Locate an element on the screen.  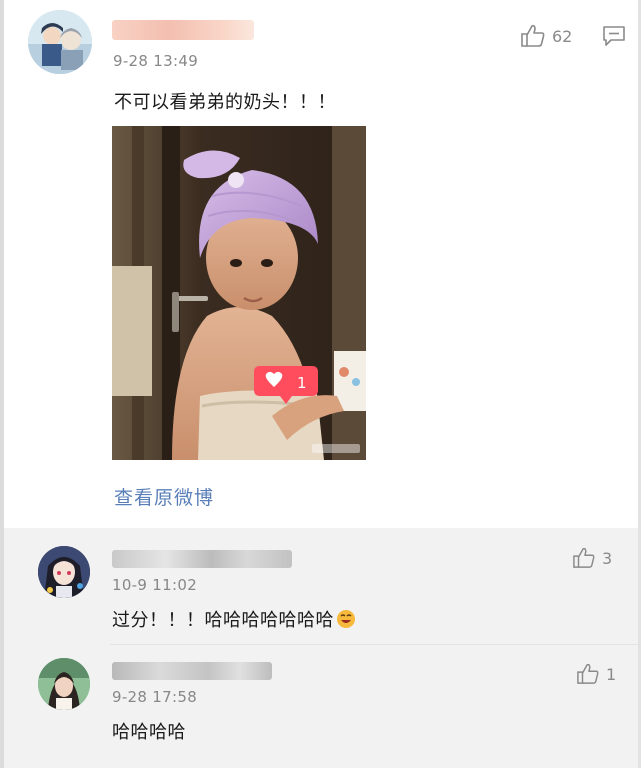
reply-like-count: 3 is located at coordinates (607, 558).